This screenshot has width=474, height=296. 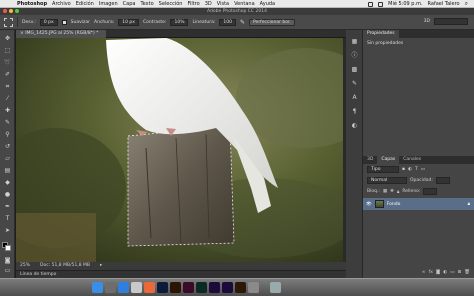 I want to click on premiere-dock-icon, so click(x=214, y=287).